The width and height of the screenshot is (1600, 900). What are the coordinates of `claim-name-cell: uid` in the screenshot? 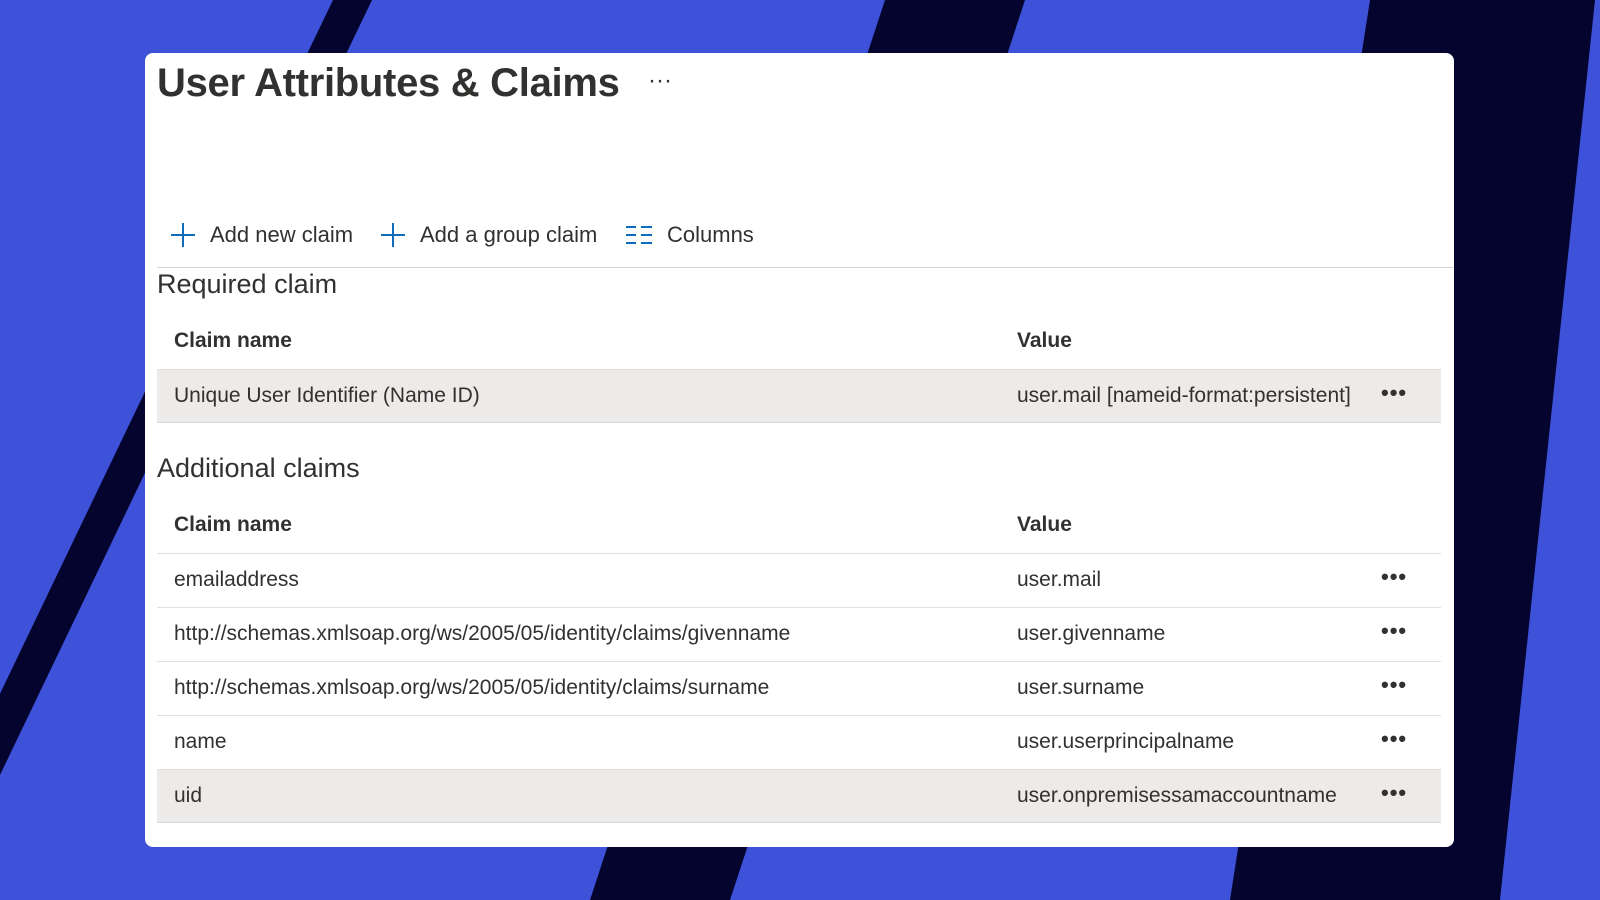 It's located at (188, 795).